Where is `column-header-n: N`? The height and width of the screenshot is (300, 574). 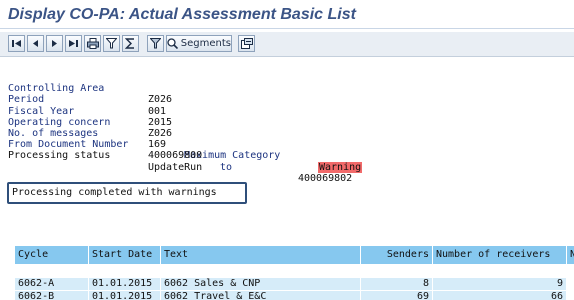
column-header-n: N is located at coordinates (570, 255).